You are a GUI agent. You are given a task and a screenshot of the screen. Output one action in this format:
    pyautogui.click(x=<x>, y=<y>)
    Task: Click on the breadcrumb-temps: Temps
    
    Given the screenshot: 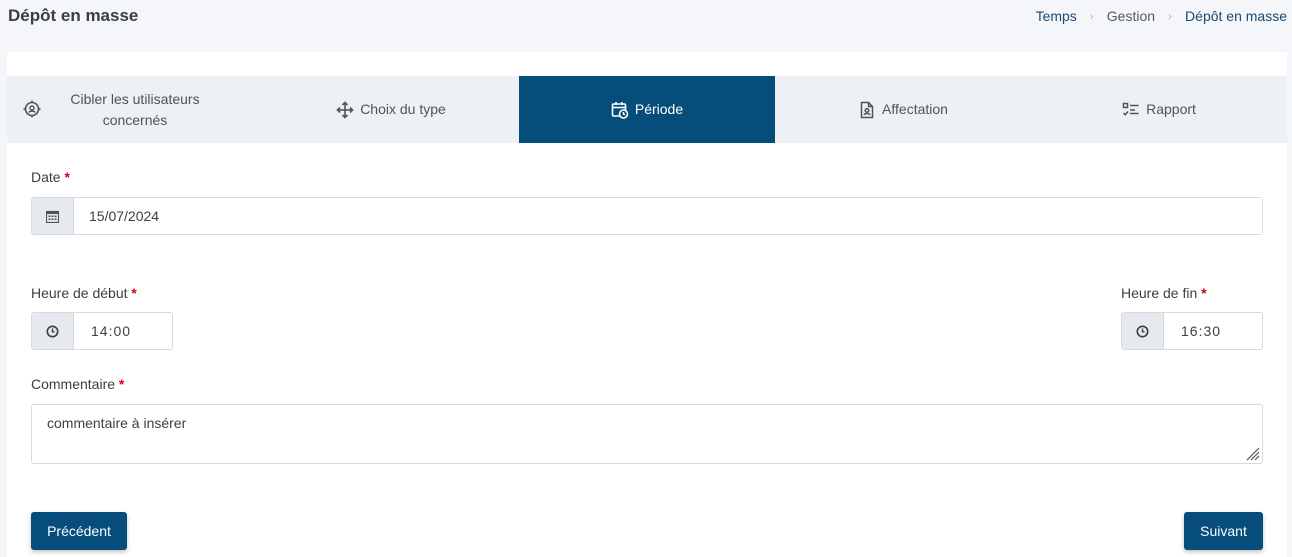 What is the action you would take?
    pyautogui.click(x=1056, y=16)
    